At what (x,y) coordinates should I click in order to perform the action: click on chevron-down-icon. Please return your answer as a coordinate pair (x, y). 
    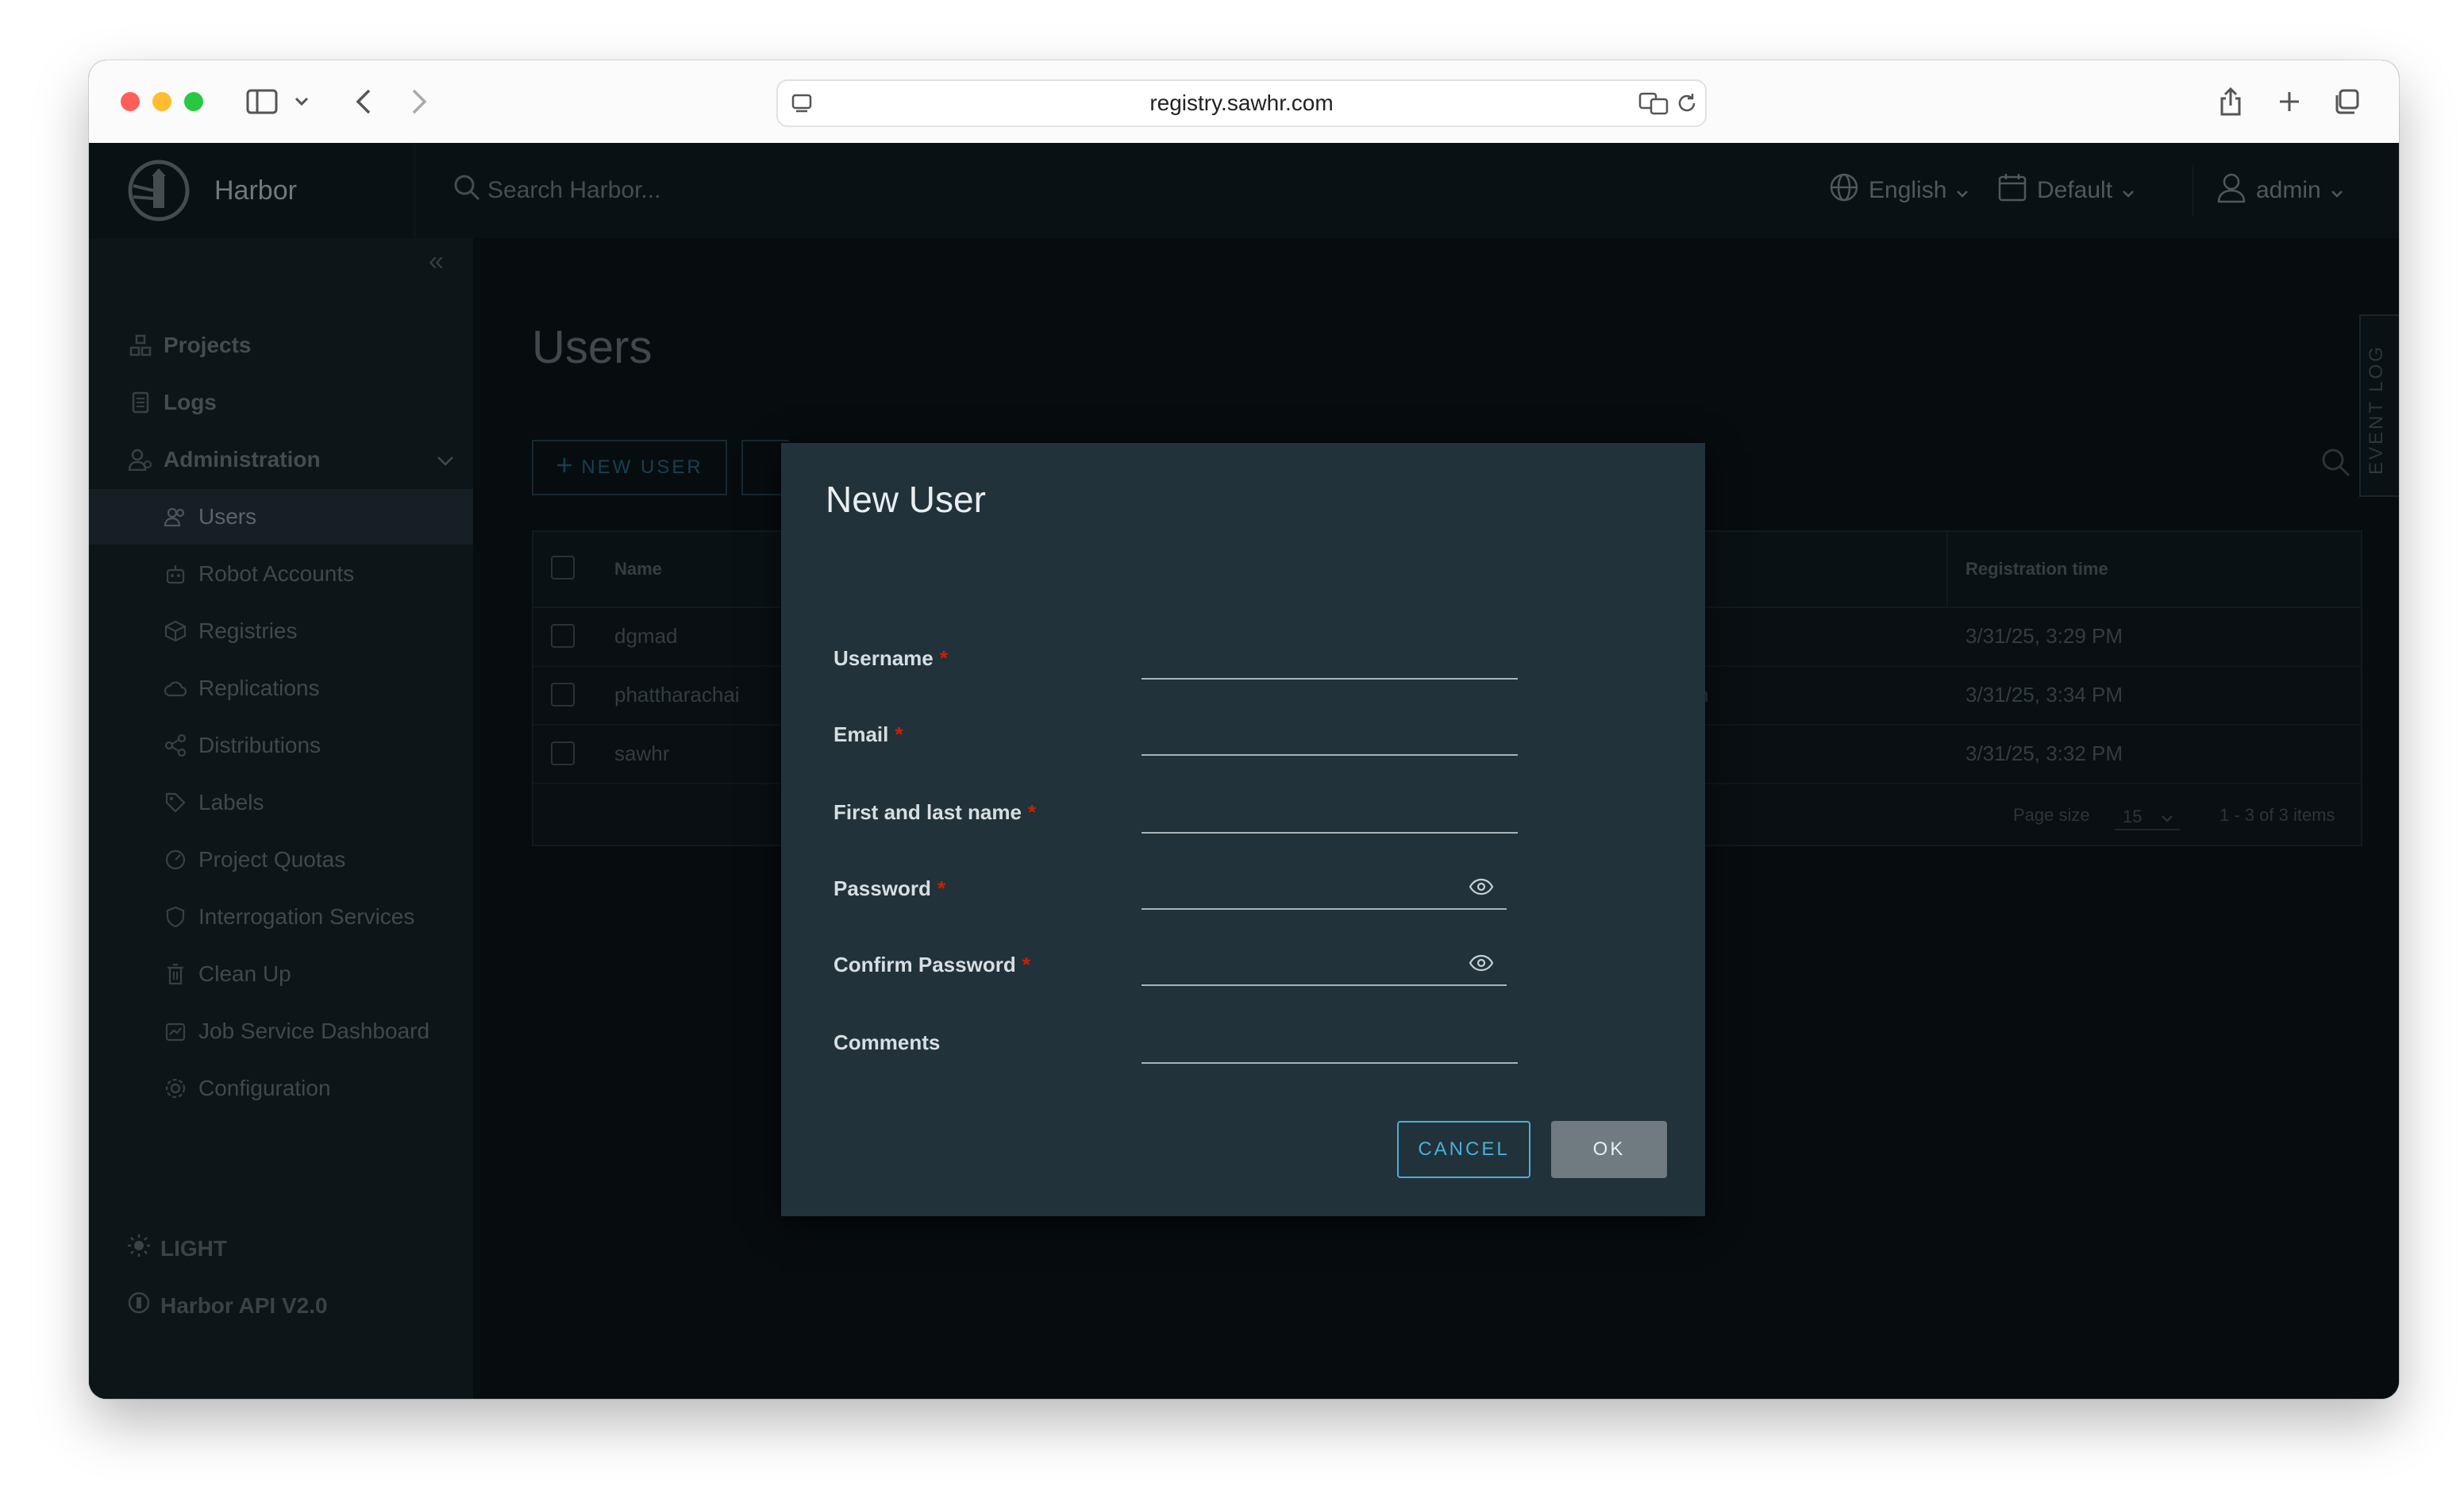
    Looking at the image, I should click on (301, 101).